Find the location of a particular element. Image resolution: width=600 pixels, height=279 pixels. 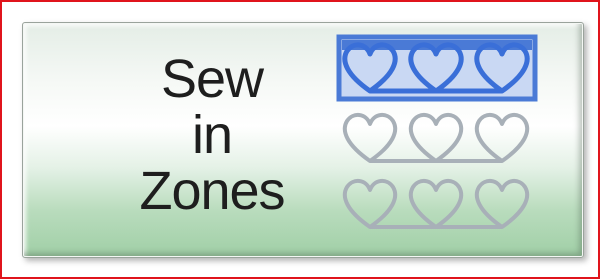

label-line-2: in is located at coordinates (212, 135).